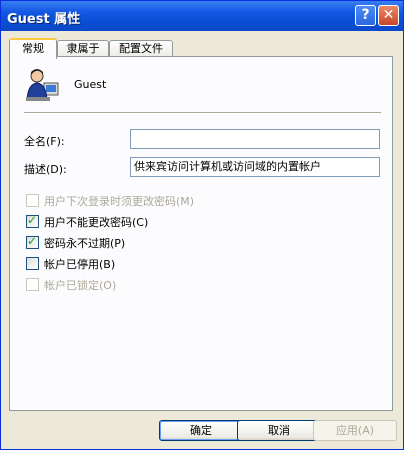  What do you see at coordinates (365, 15) in the screenshot?
I see `help-button: ?` at bounding box center [365, 15].